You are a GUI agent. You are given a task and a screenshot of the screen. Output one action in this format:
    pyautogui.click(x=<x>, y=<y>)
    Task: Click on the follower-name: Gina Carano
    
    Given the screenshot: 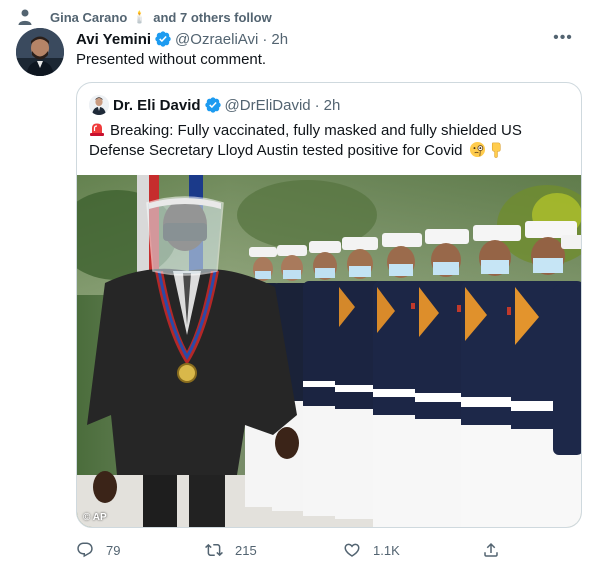 What is the action you would take?
    pyautogui.click(x=88, y=17)
    